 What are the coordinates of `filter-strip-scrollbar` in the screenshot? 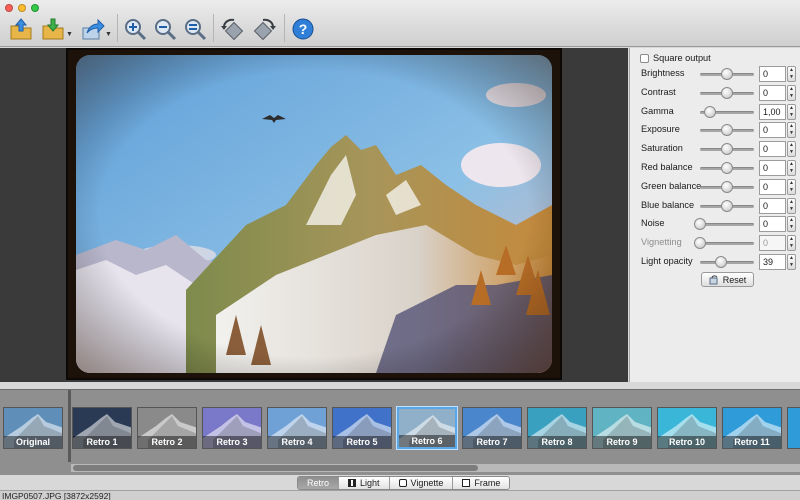 It's located at (435, 468).